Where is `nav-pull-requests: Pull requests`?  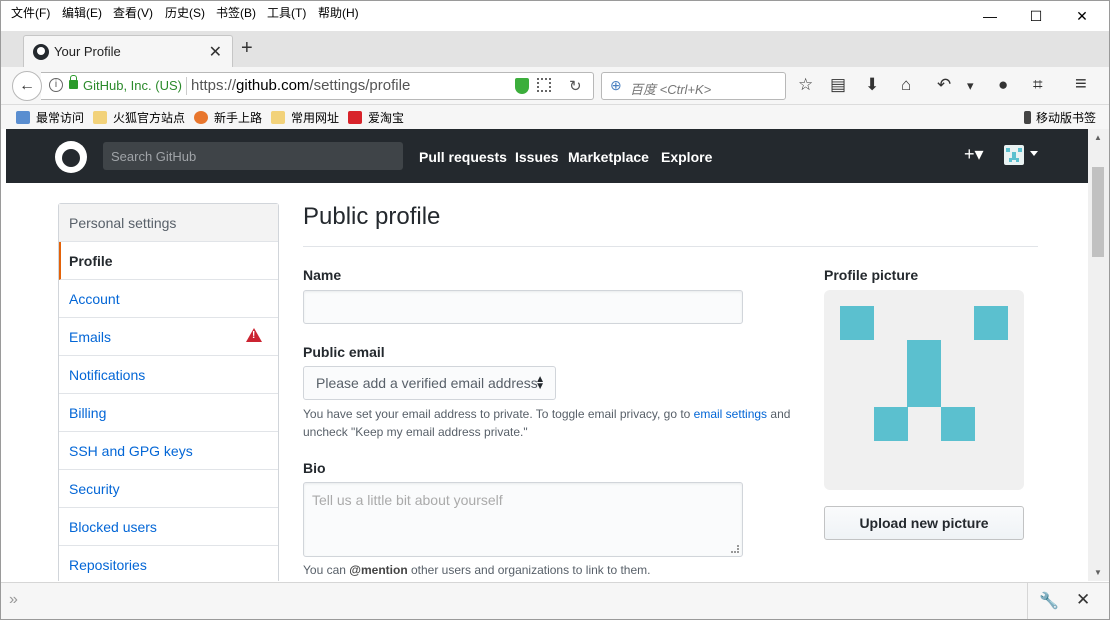
nav-pull-requests: Pull requests is located at coordinates (463, 157).